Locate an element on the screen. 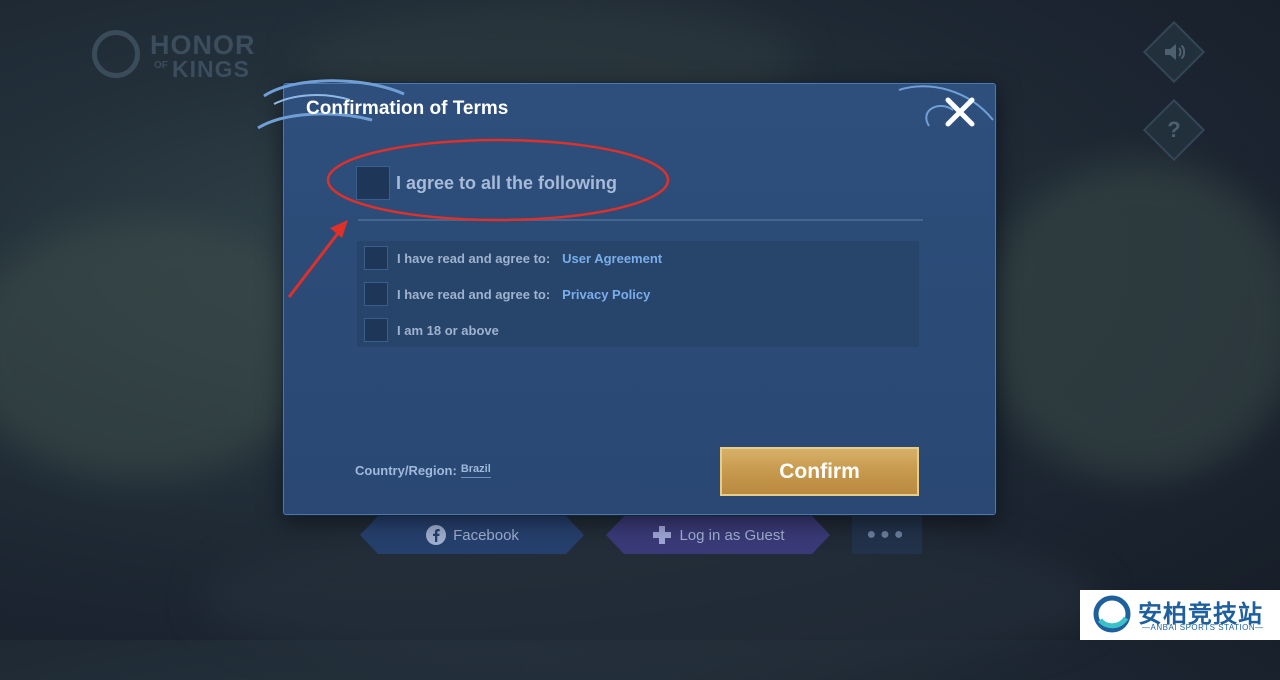 The height and width of the screenshot is (680, 1280). list-item: I have read and agree to: Privacy Policy is located at coordinates (507, 294).